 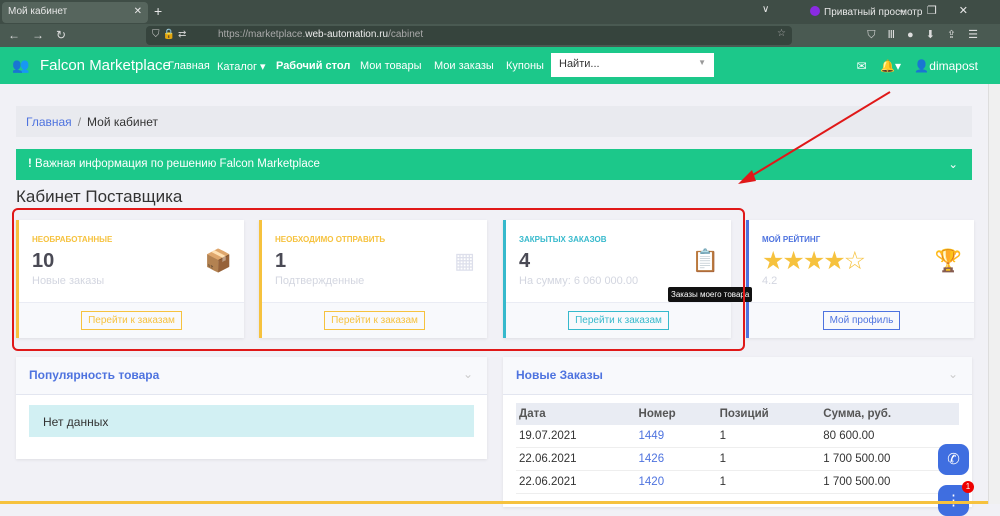 I want to click on cell-date: 19.07.2021, so click(x=576, y=436).